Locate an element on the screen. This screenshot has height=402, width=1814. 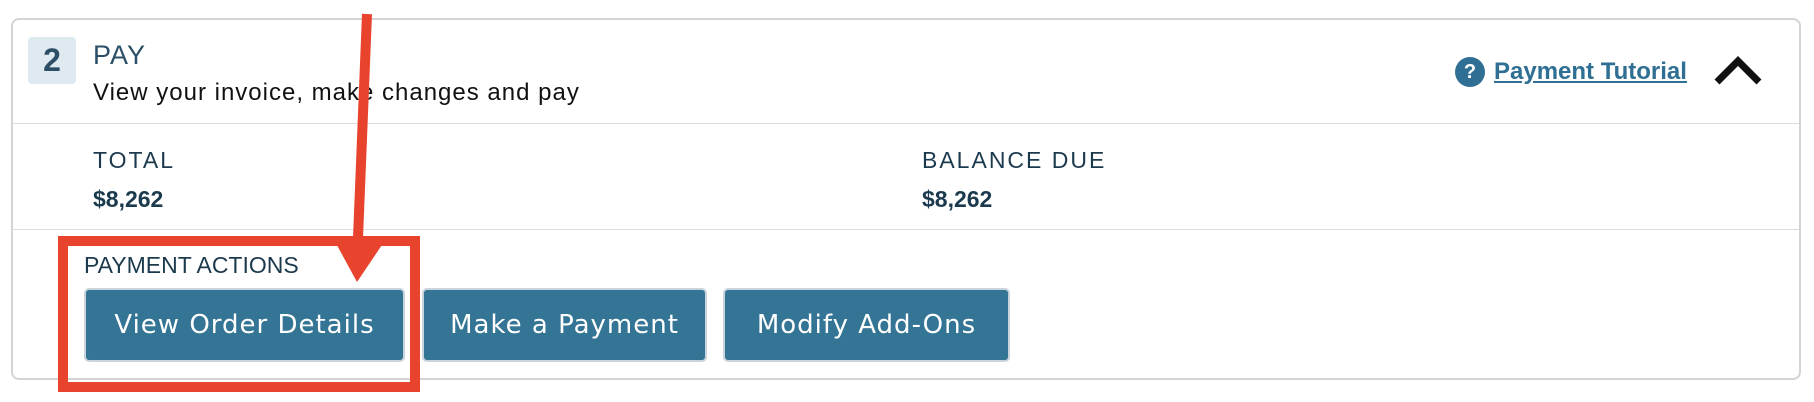
annotation-arrow-icon is located at coordinates (360, 147).